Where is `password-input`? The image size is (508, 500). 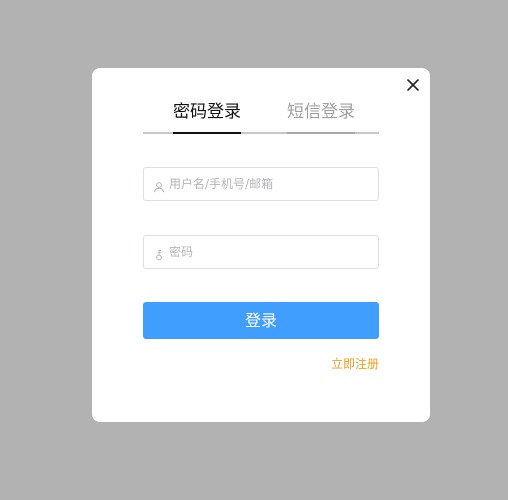
password-input is located at coordinates (269, 252).